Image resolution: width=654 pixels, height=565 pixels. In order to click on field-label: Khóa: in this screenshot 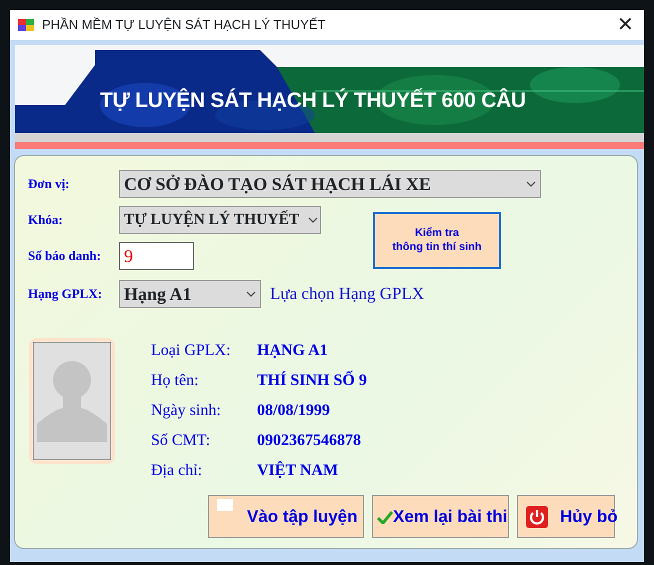, I will do `click(45, 220)`.